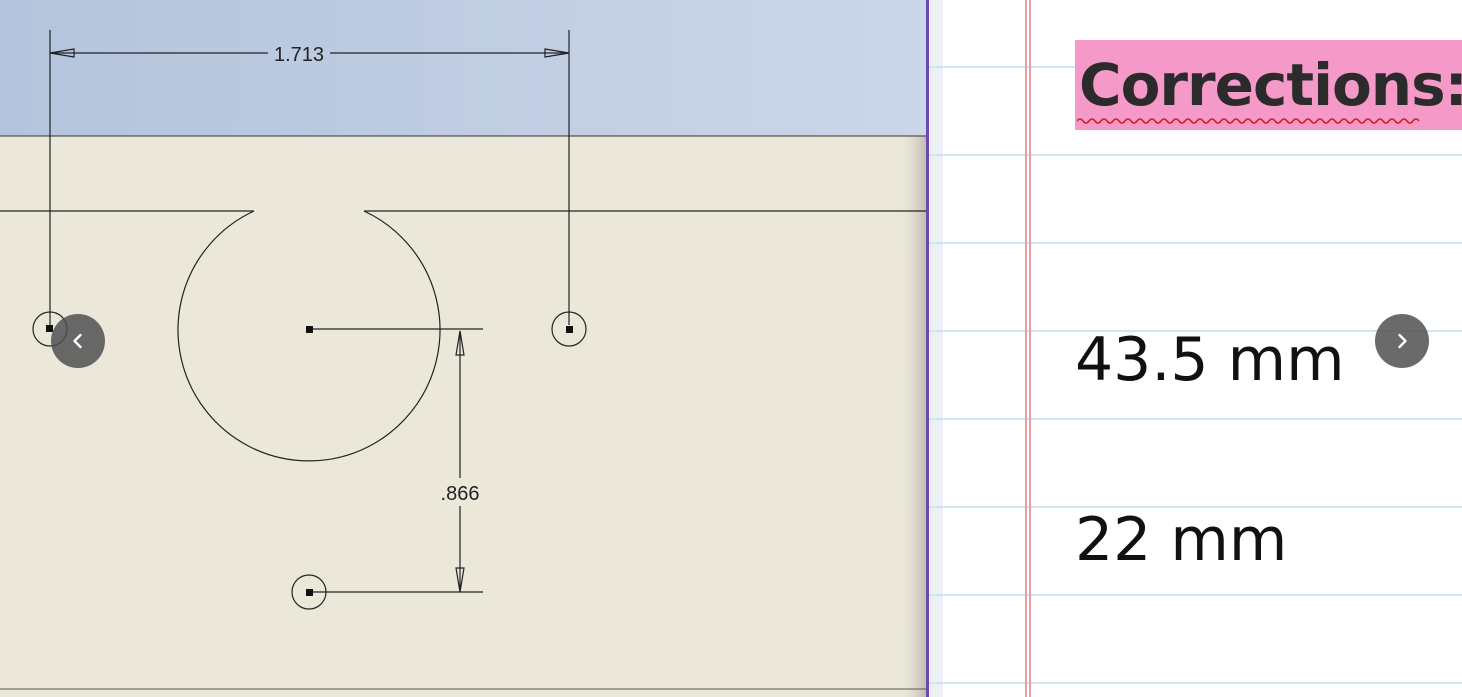 This screenshot has width=1462, height=697. What do you see at coordinates (1210, 360) in the screenshot?
I see `correction-value-1: 43.5 mm` at bounding box center [1210, 360].